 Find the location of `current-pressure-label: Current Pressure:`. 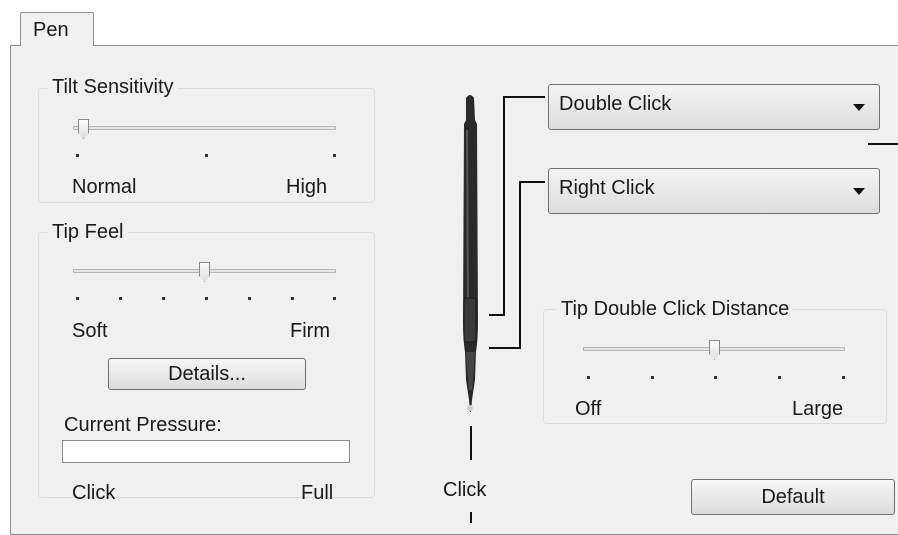

current-pressure-label: Current Pressure: is located at coordinates (143, 425).